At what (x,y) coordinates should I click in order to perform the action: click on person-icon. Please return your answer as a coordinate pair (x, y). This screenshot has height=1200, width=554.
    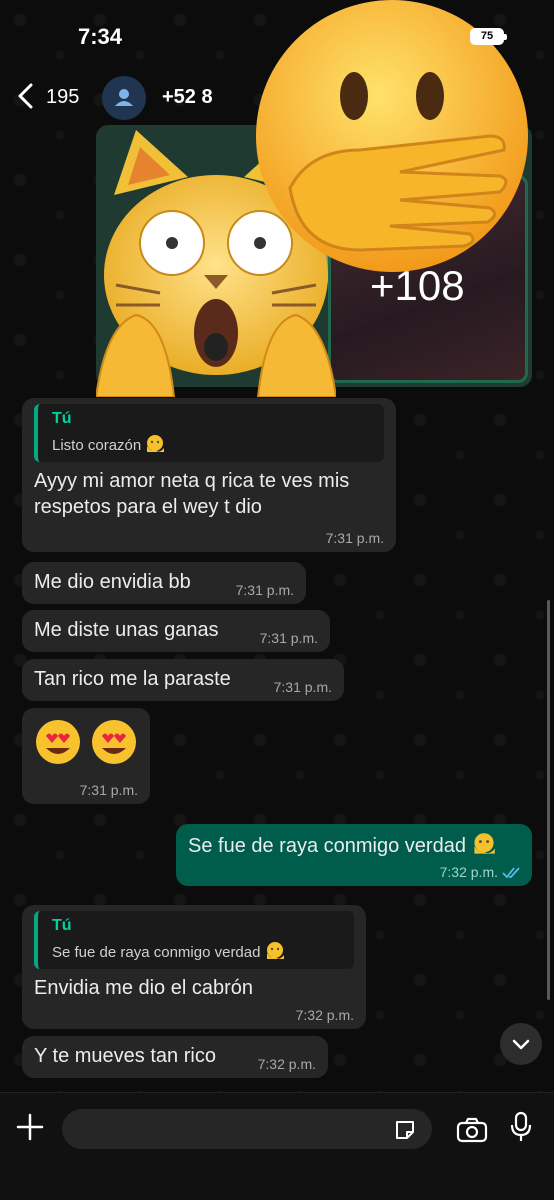
    Looking at the image, I should click on (124, 97).